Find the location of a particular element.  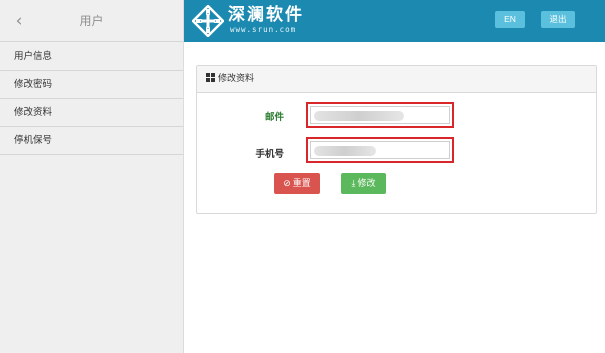

email-field is located at coordinates (380, 115).